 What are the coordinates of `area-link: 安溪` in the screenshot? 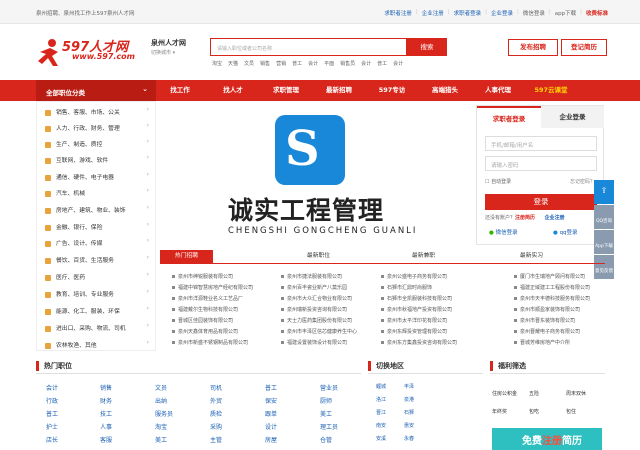 It's located at (381, 438).